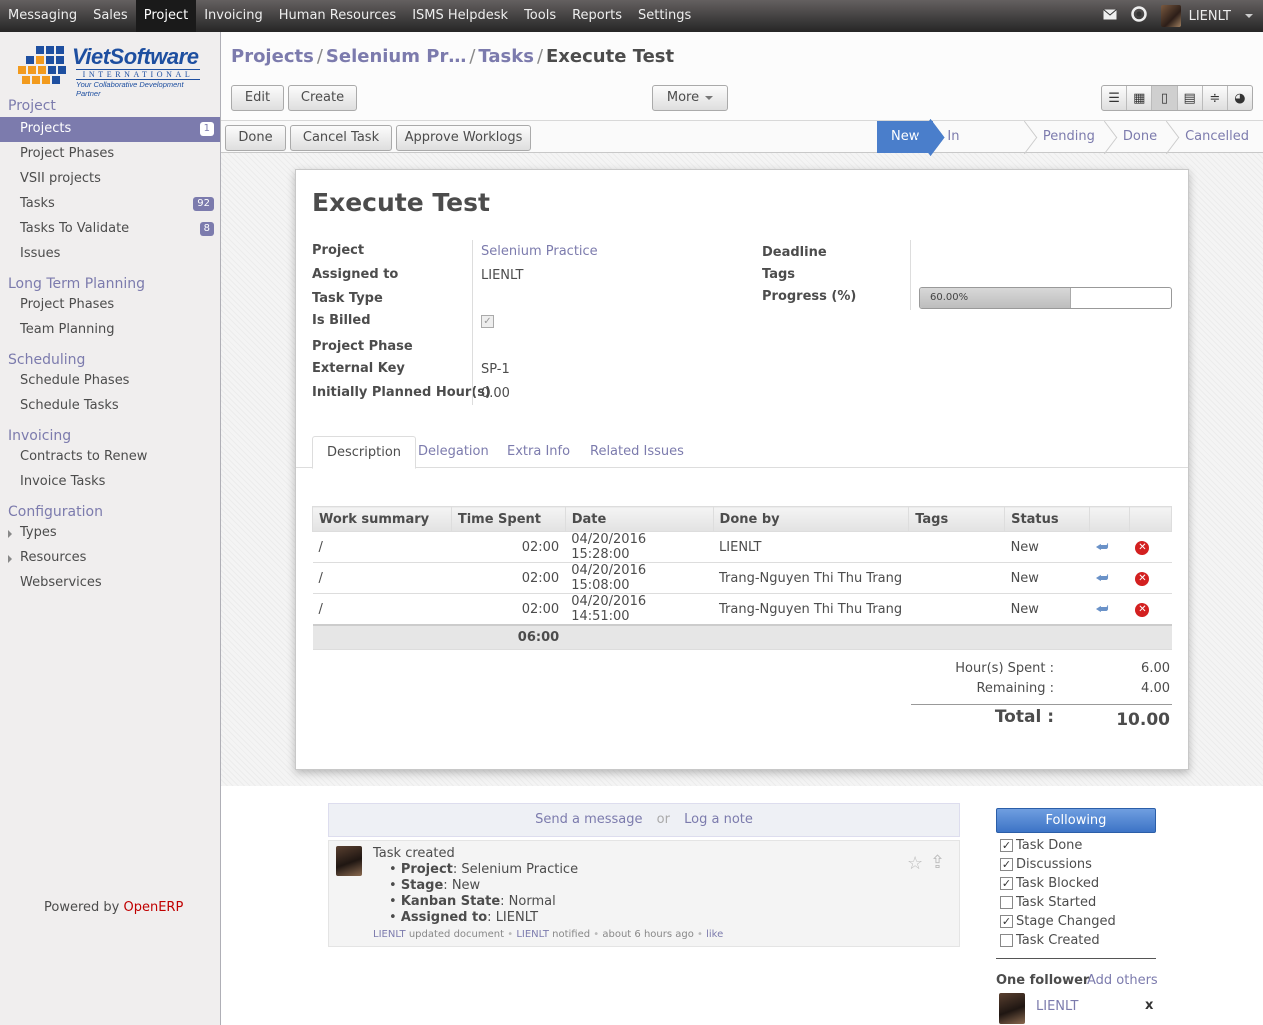 The height and width of the screenshot is (1025, 1263). Describe the element at coordinates (1058, 921) in the screenshot. I see `subtype-stage-changed: ✓ Stage Changed` at that location.